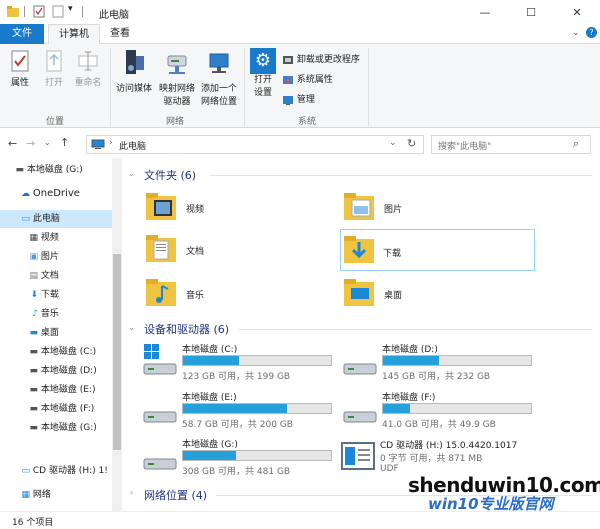 This screenshot has height=529, width=600. What do you see at coordinates (120, 34) in the screenshot?
I see `tab-view: 查看` at bounding box center [120, 34].